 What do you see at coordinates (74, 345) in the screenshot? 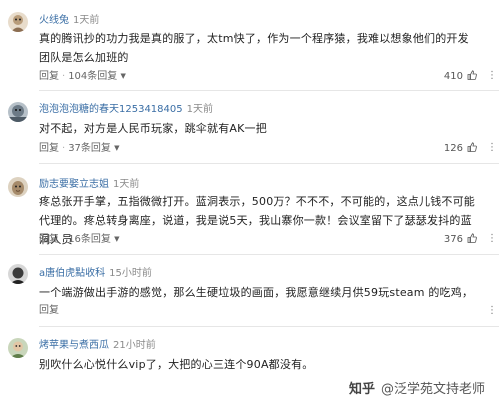
I see `username-link: 烤苹果与煮西瓜` at bounding box center [74, 345].